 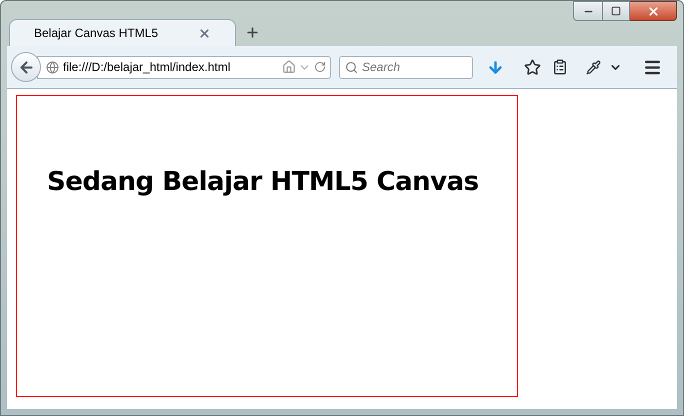 I want to click on close-icon, so click(x=653, y=11).